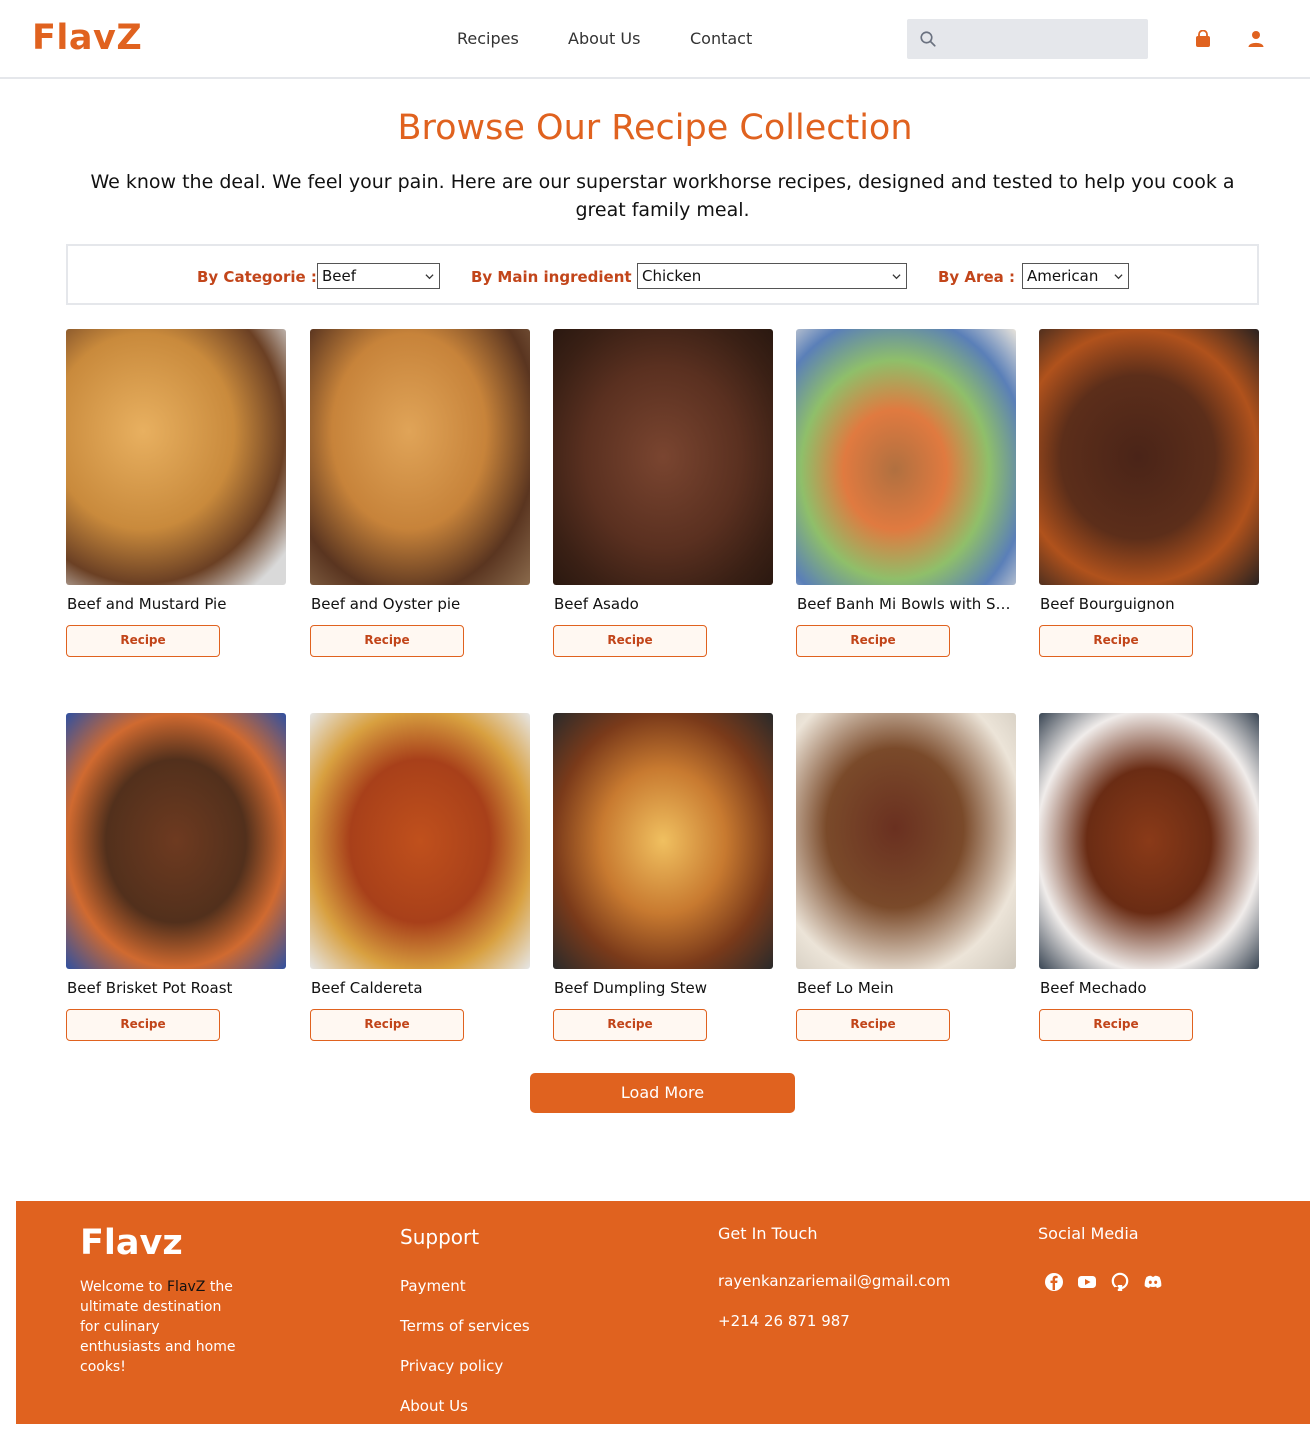  What do you see at coordinates (655, 128) in the screenshot?
I see `page-title: Browse Our Recipe Collection` at bounding box center [655, 128].